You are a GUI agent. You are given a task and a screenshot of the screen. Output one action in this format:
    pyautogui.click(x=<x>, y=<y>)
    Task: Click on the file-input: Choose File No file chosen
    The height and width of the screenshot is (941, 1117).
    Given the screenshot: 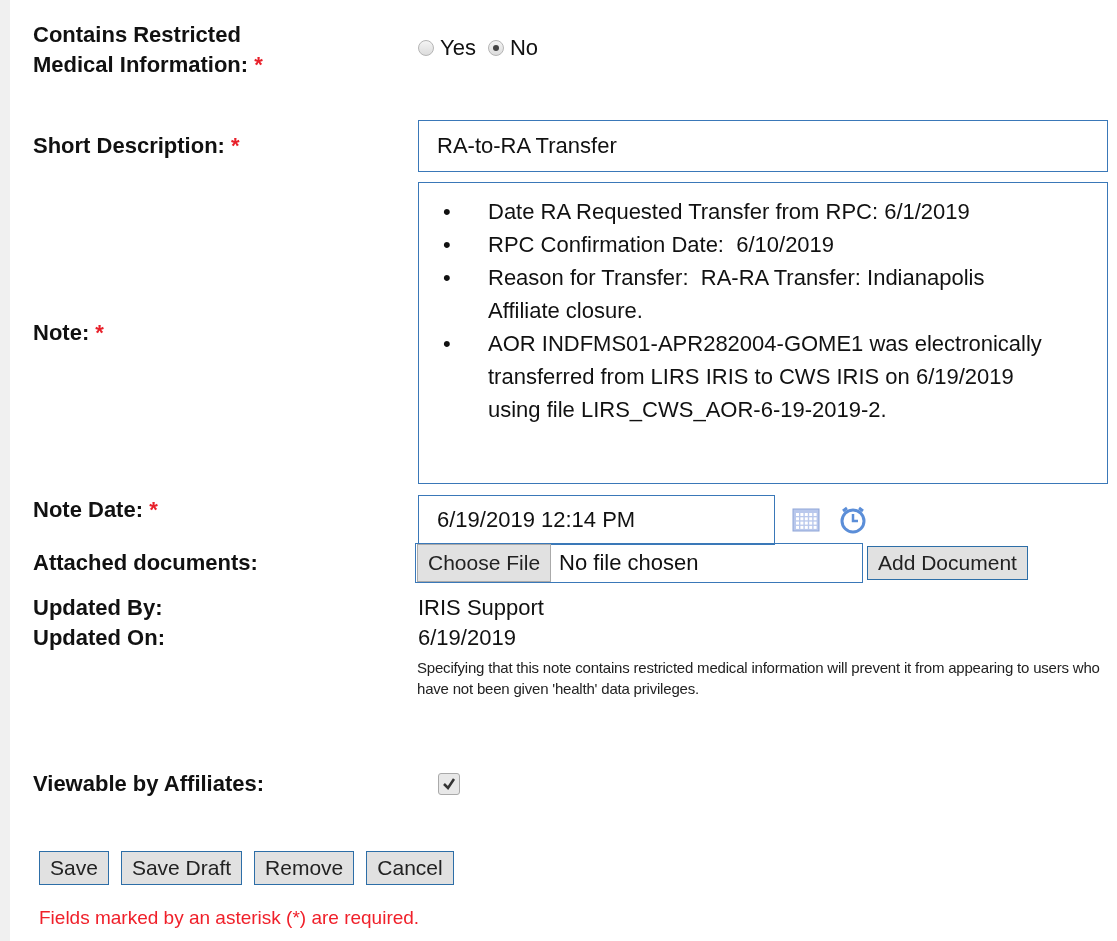 What is the action you would take?
    pyautogui.click(x=639, y=563)
    